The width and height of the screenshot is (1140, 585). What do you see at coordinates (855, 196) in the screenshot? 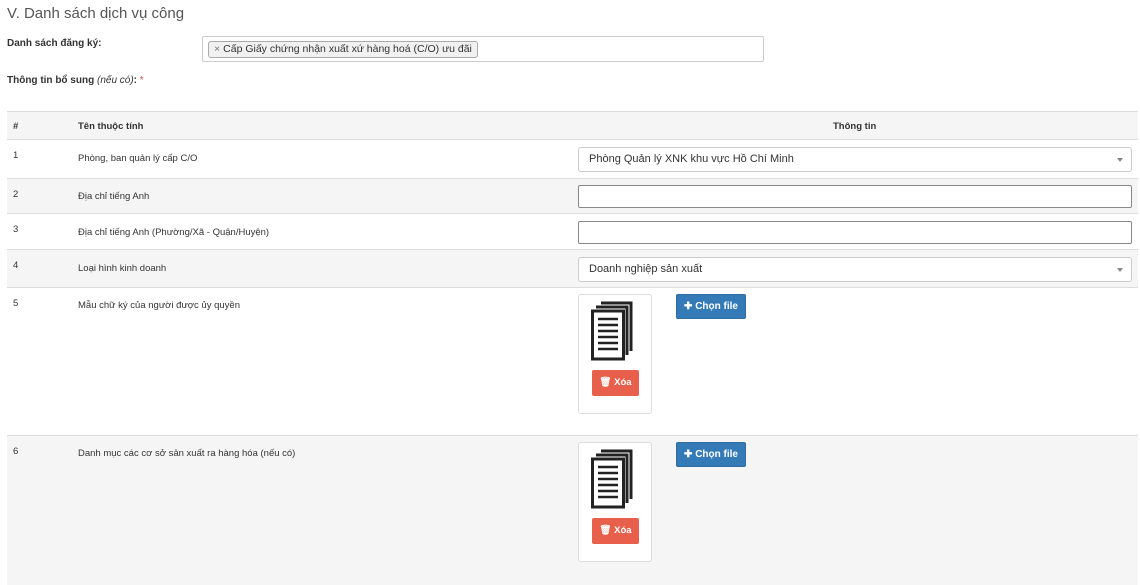
I see `english-address-input` at bounding box center [855, 196].